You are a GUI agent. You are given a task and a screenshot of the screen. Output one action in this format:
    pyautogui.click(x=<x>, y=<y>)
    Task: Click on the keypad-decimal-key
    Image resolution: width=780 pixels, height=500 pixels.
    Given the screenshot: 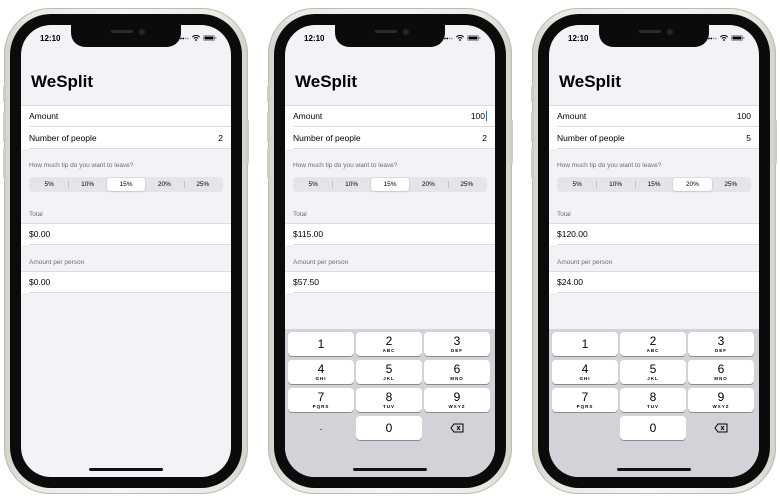 What is the action you would take?
    pyautogui.click(x=585, y=428)
    